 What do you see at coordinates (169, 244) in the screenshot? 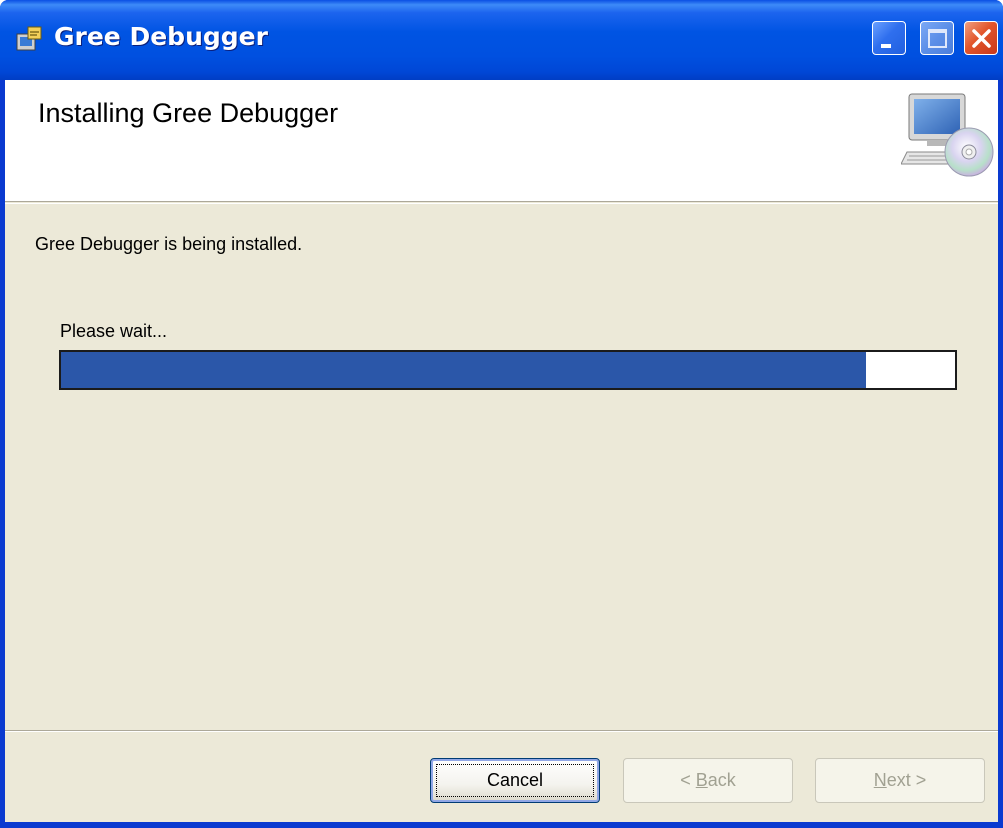
I see `install-status-text: Gree Debugger is being installed.` at bounding box center [169, 244].